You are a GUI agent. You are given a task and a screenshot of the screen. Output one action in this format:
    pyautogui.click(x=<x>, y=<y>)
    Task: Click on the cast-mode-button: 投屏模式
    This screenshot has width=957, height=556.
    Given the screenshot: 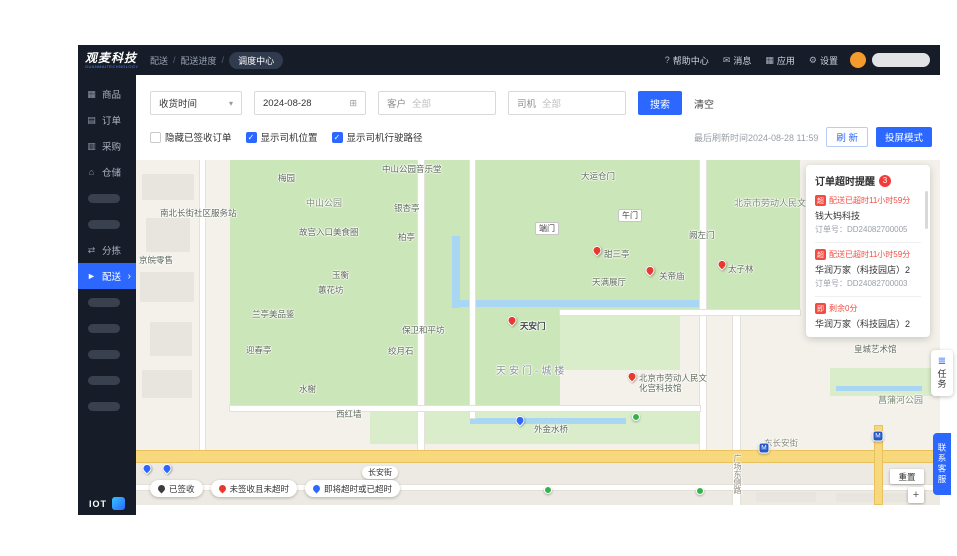 What is the action you would take?
    pyautogui.click(x=903, y=137)
    